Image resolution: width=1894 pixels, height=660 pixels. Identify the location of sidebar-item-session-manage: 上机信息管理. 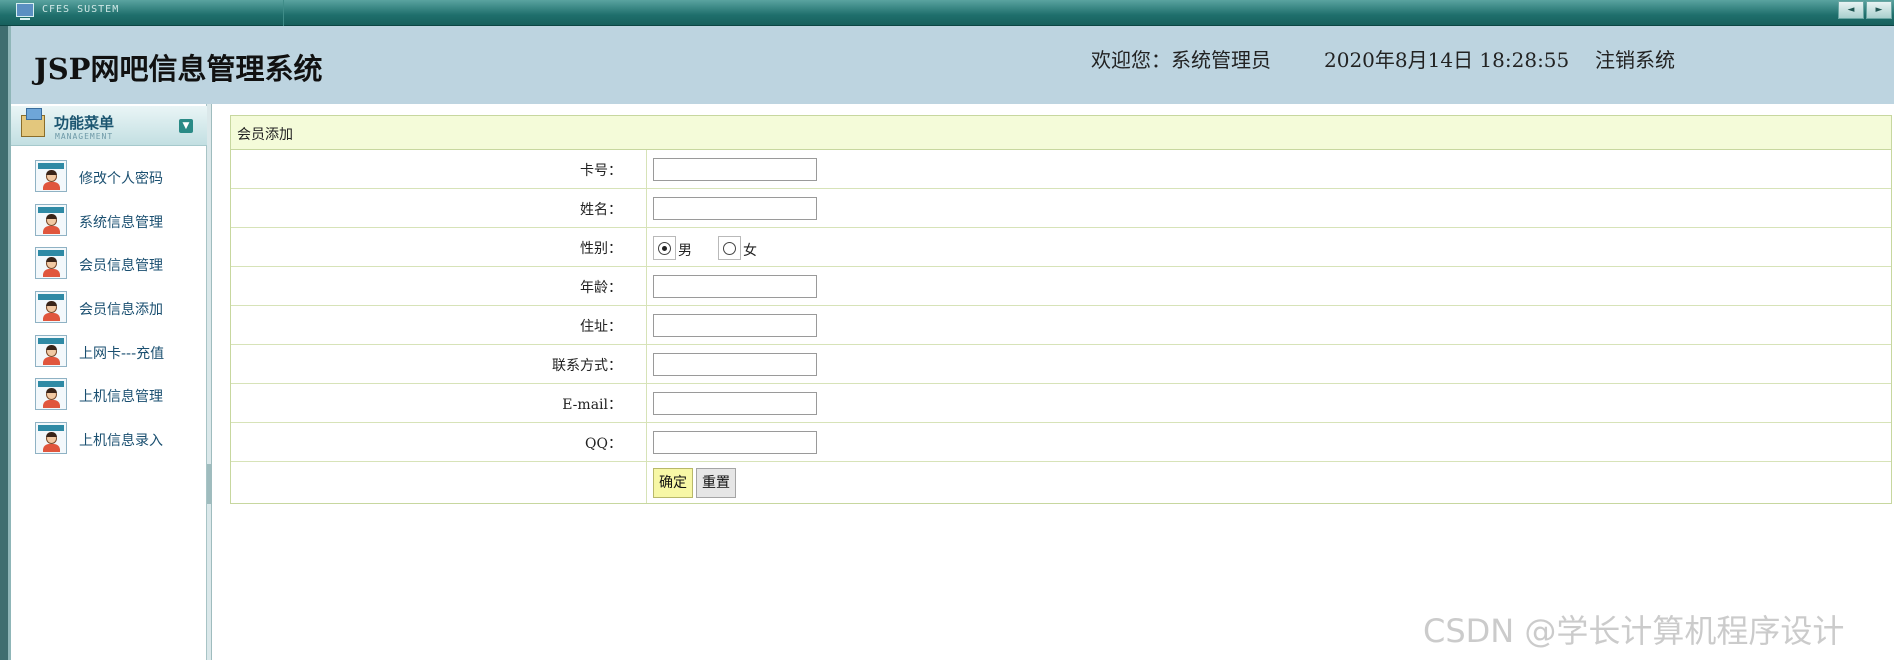
(120, 395).